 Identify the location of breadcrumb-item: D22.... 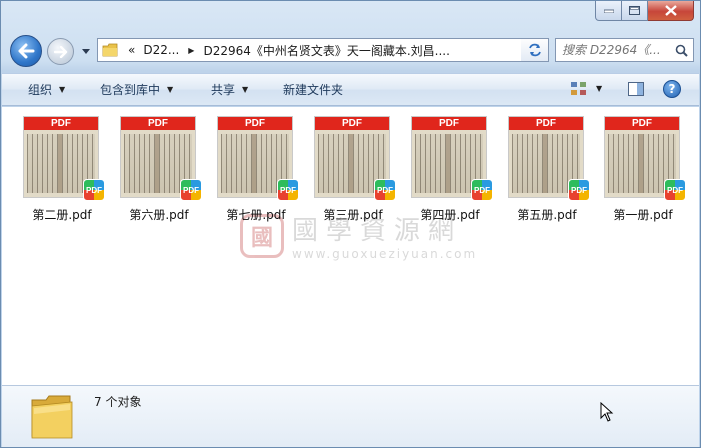
(161, 50).